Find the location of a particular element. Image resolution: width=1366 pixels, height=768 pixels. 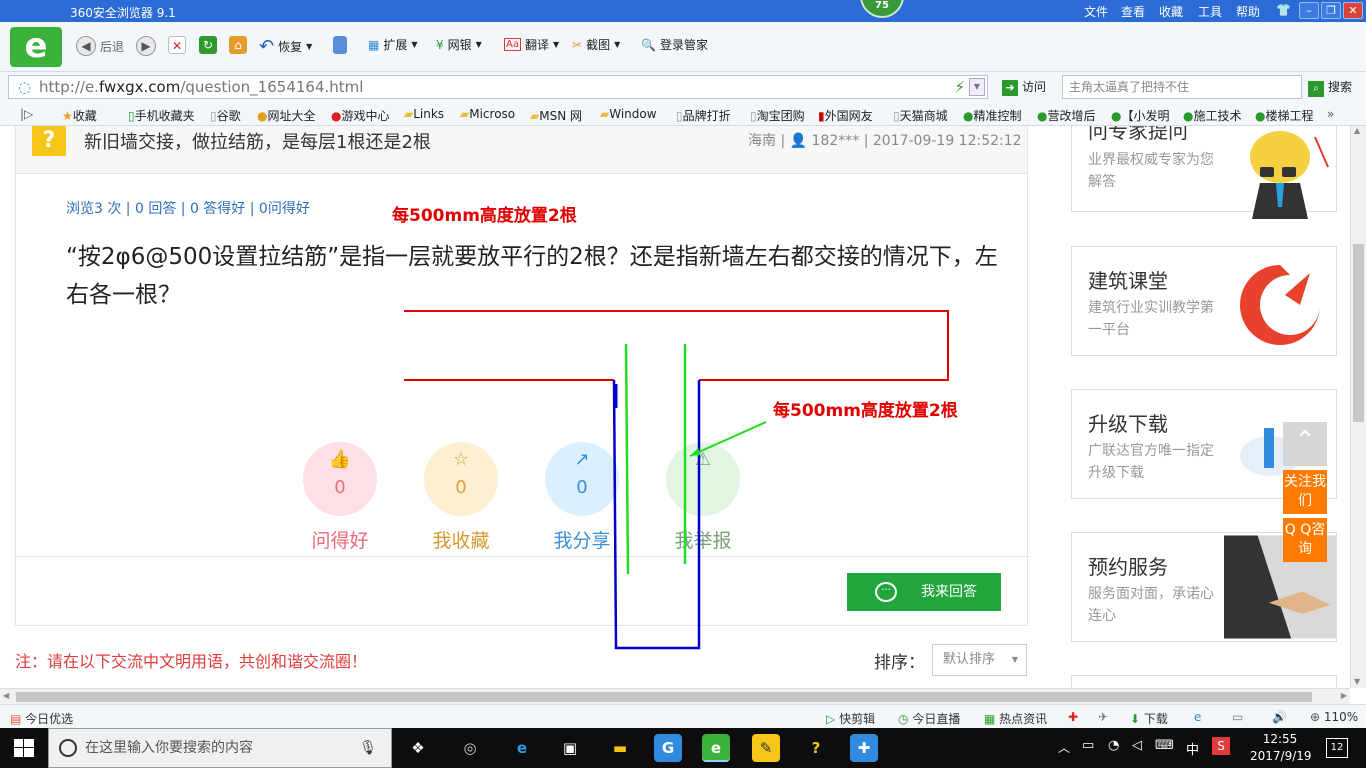

search-button: ⌕ 搜索 is located at coordinates (1330, 87).